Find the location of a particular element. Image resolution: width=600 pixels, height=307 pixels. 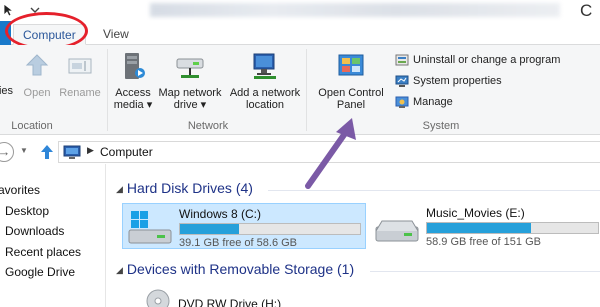

add-network-location-label-1: Add a network is located at coordinates (265, 93).